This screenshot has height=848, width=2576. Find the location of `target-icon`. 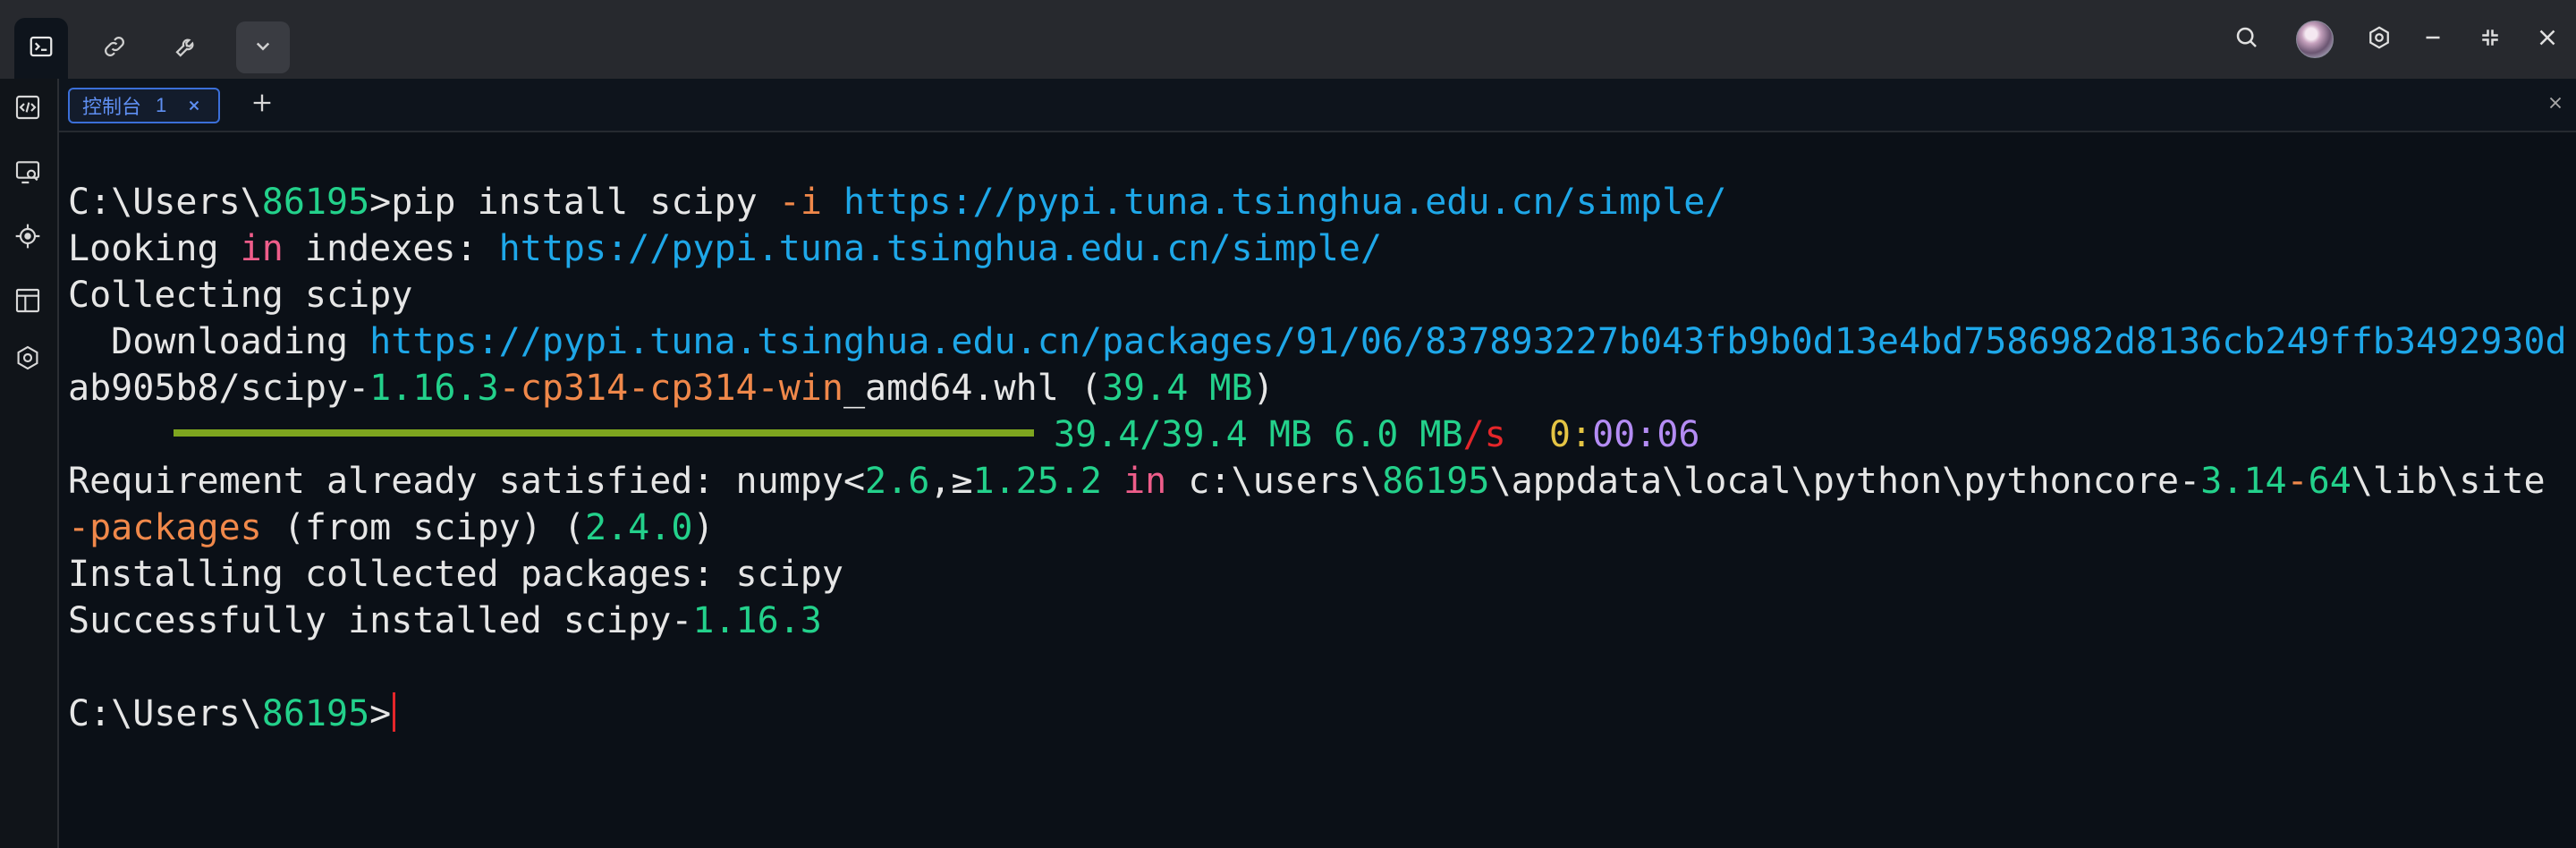

target-icon is located at coordinates (27, 238).